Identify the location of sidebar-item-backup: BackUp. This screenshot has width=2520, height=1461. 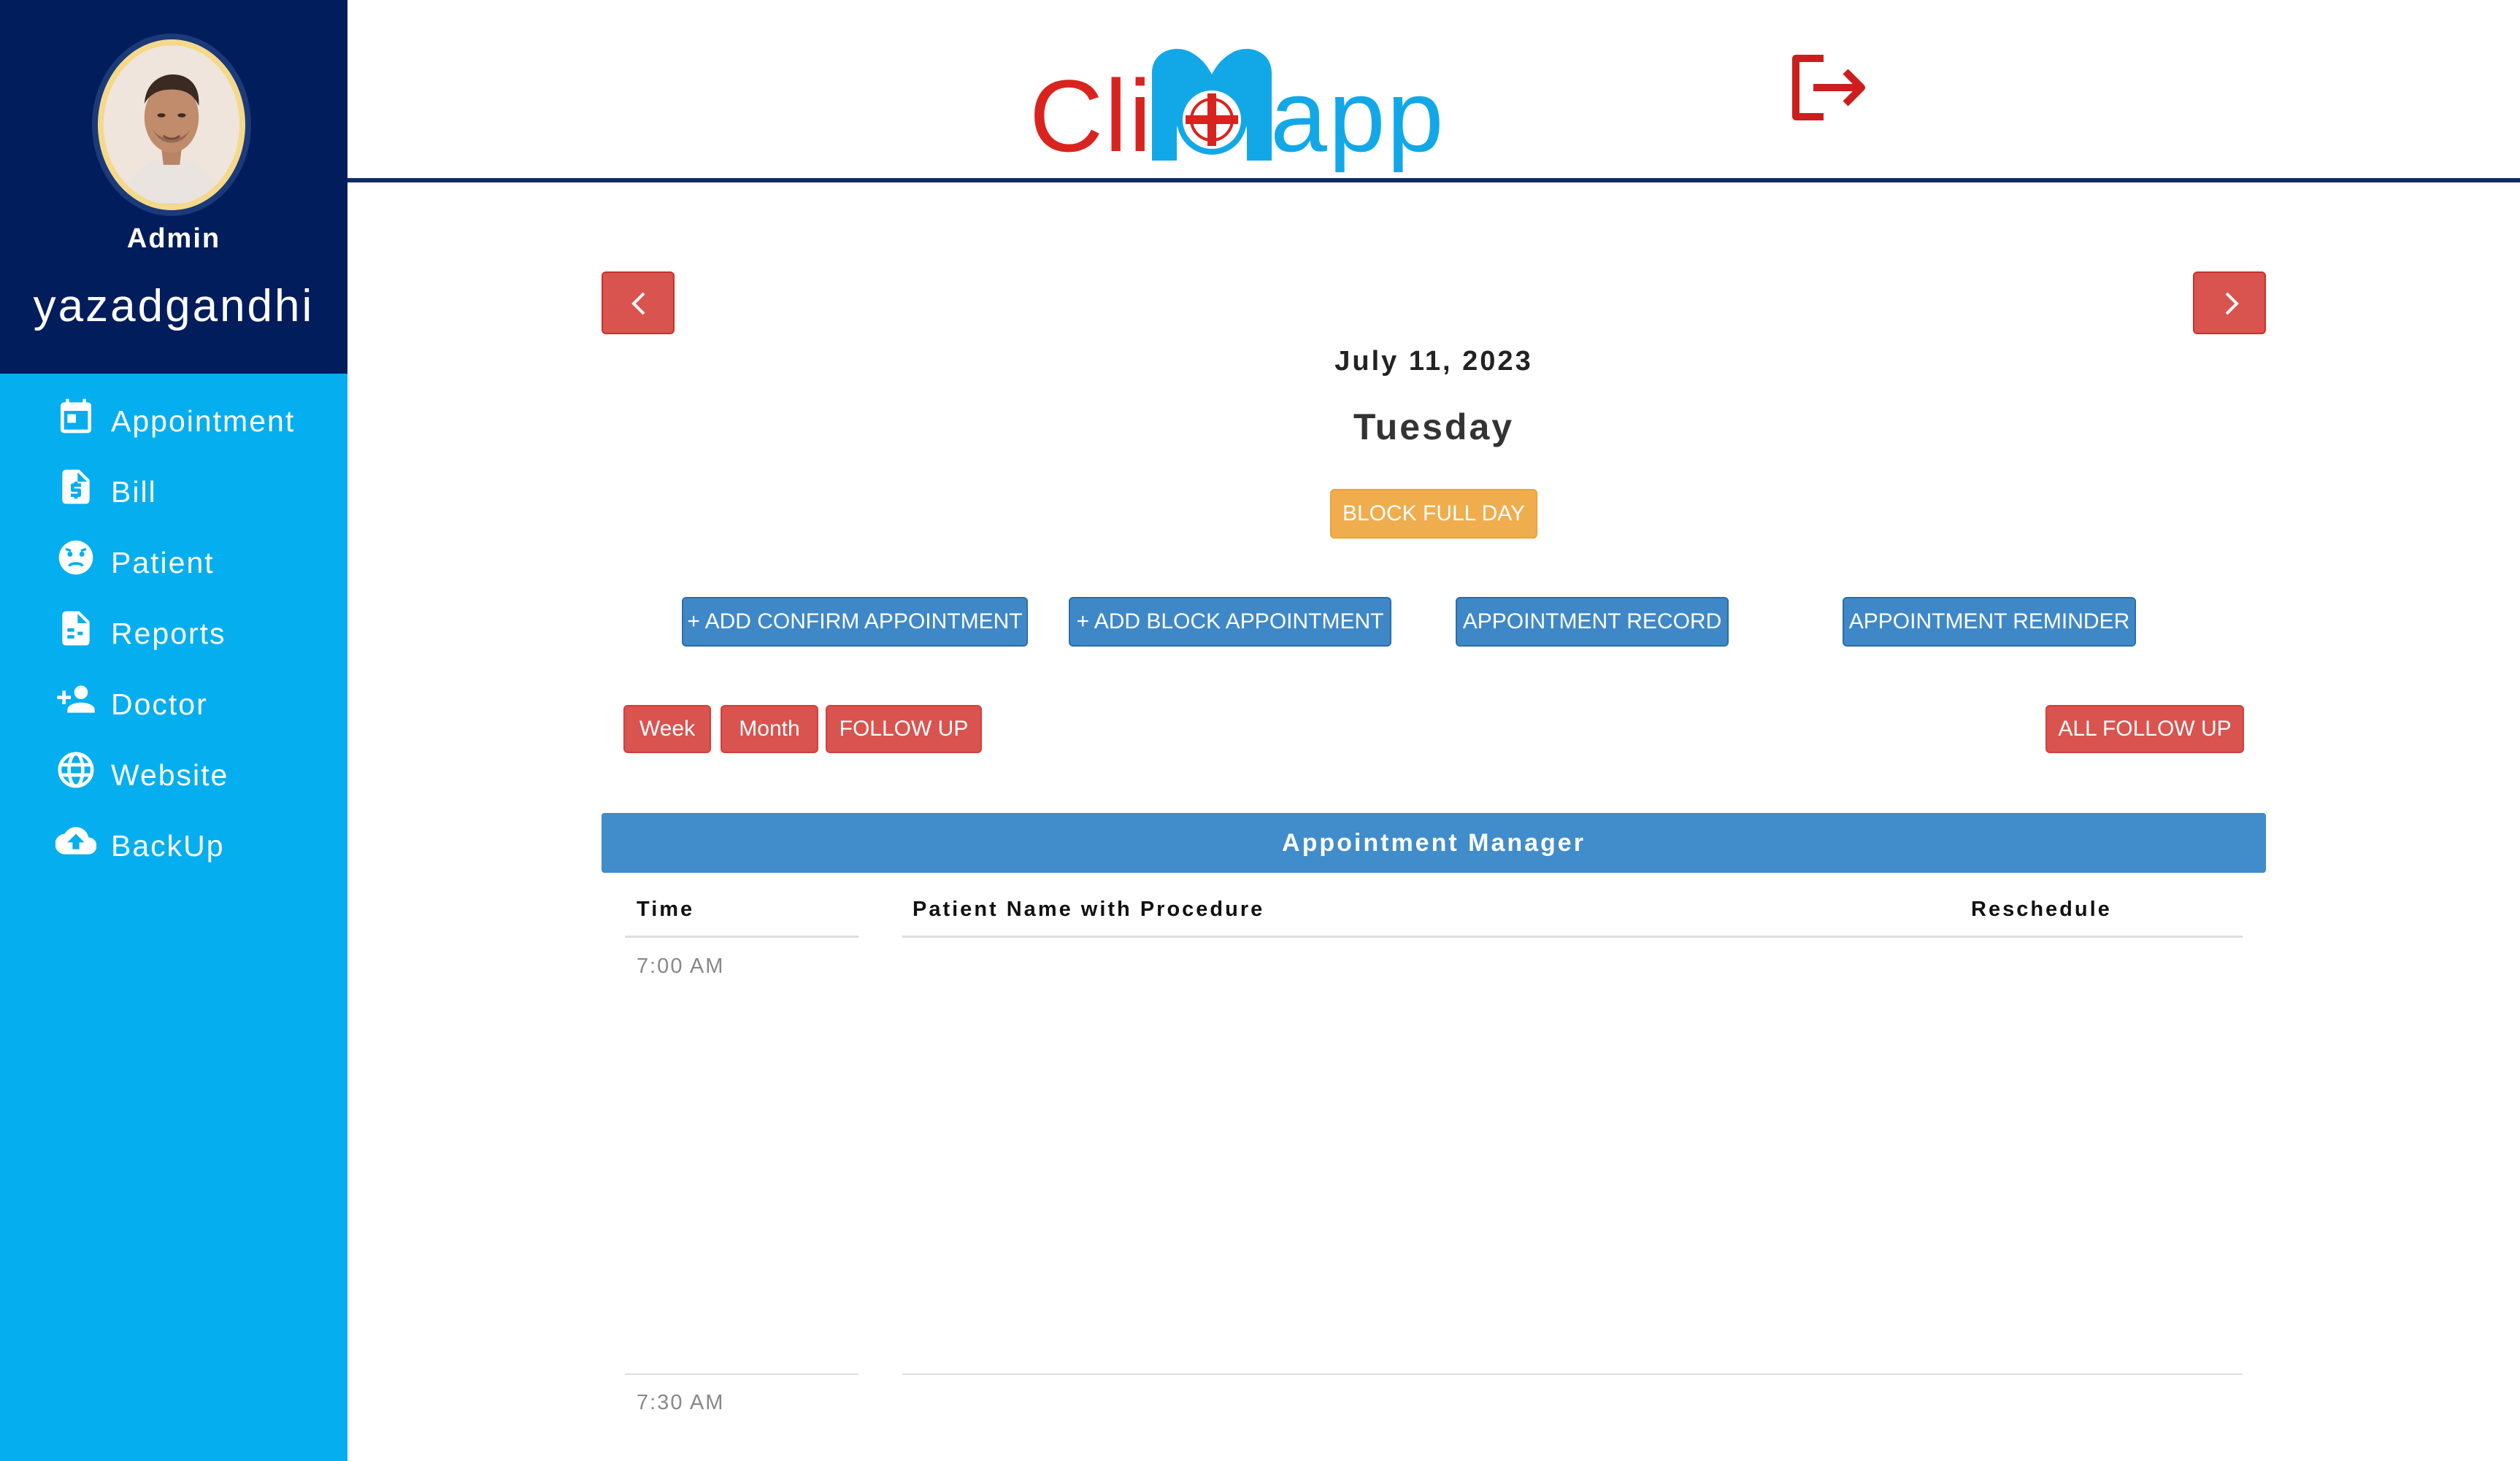
(173, 847).